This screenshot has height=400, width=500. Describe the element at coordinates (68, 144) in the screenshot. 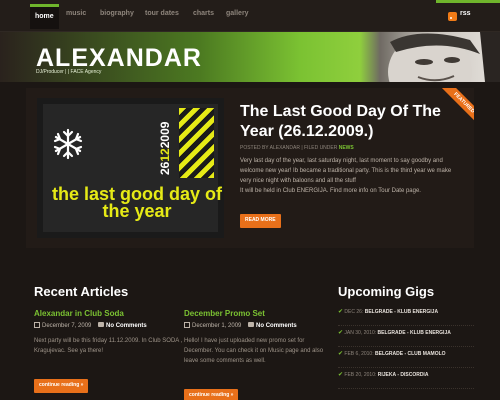

I see `snowflake-icon` at that location.